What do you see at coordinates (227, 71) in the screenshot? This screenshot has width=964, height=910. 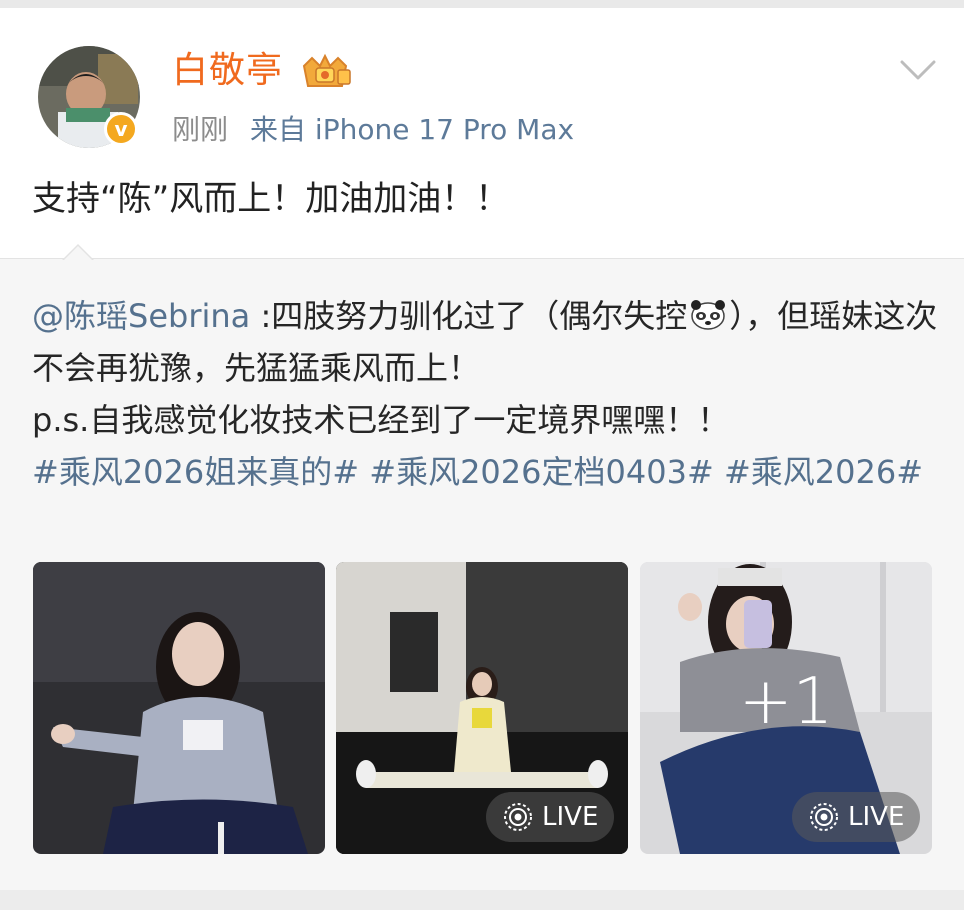 I see `username: 白敬亭` at bounding box center [227, 71].